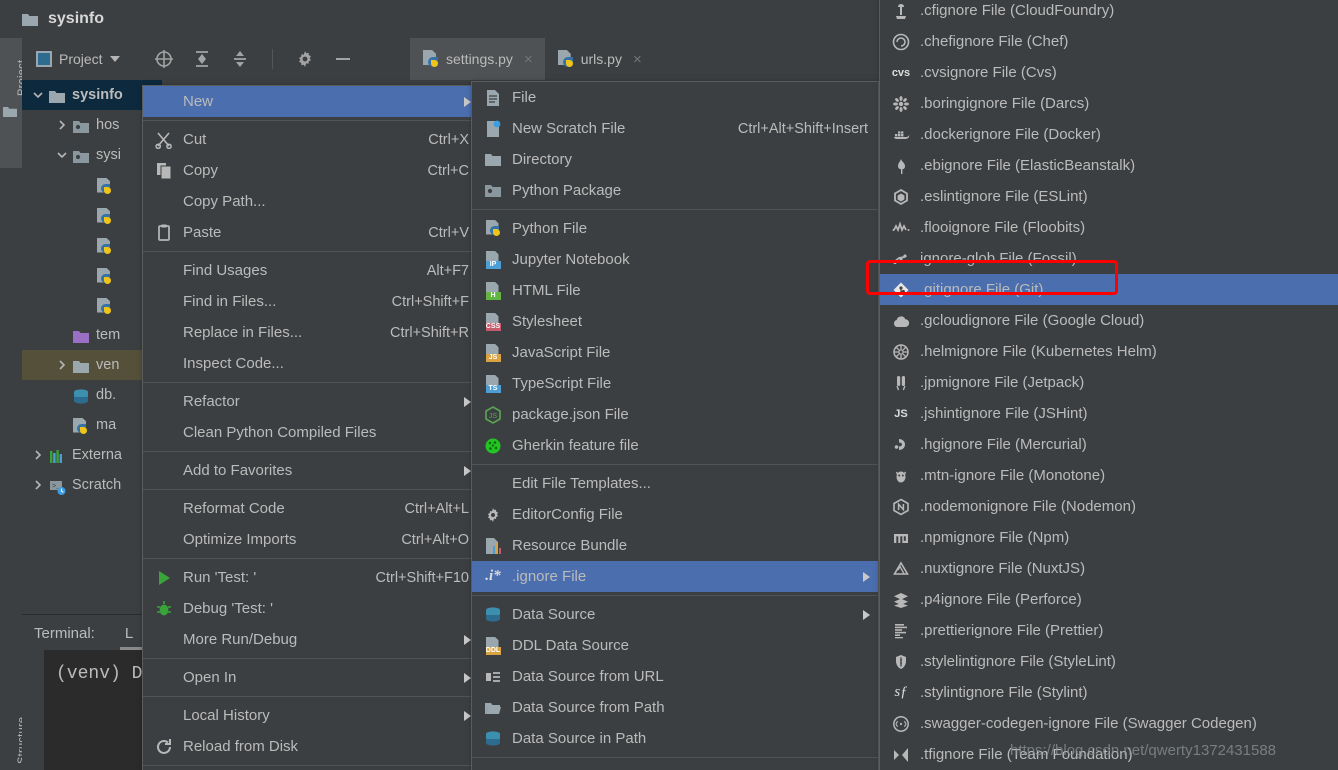 This screenshot has width=1338, height=770. What do you see at coordinates (69, 395) in the screenshot?
I see `tree-item: db.` at bounding box center [69, 395].